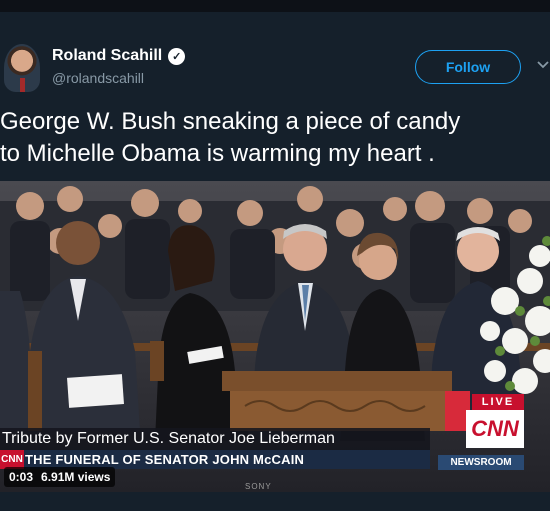 The image size is (550, 511). I want to click on video-views: 6.91M views, so click(76, 477).